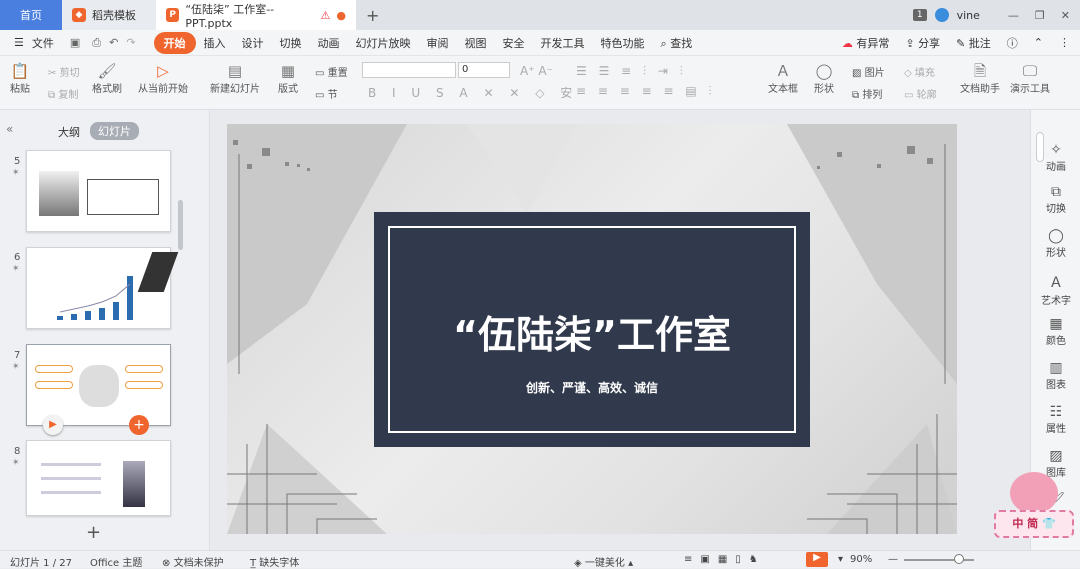 This screenshot has width=1080, height=569. I want to click on add-slide-button: +, so click(93, 532).